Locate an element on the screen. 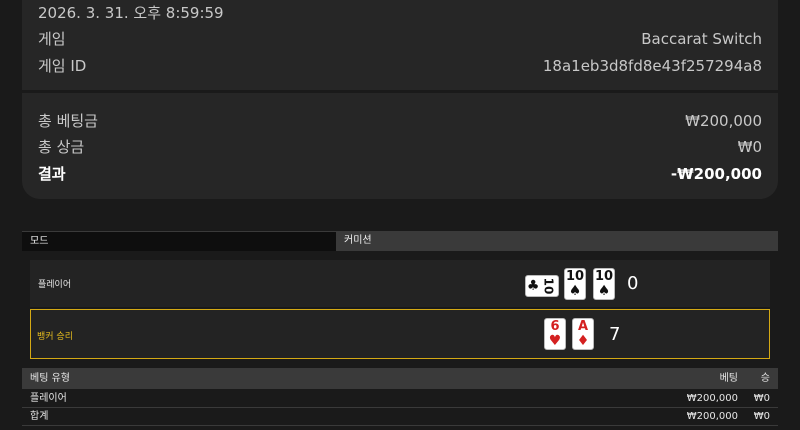 Image resolution: width=800 pixels, height=430 pixels. game-row: 게임 Baccarat Switch is located at coordinates (400, 38).